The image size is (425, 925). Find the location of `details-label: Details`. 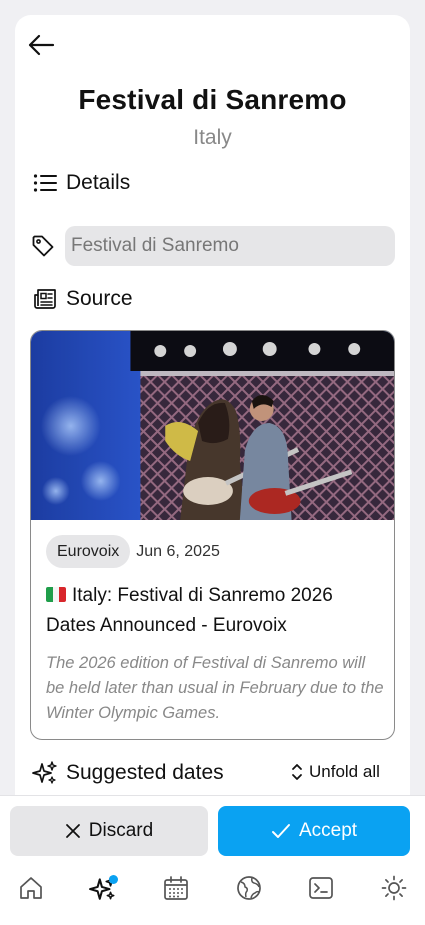

details-label: Details is located at coordinates (98, 182).